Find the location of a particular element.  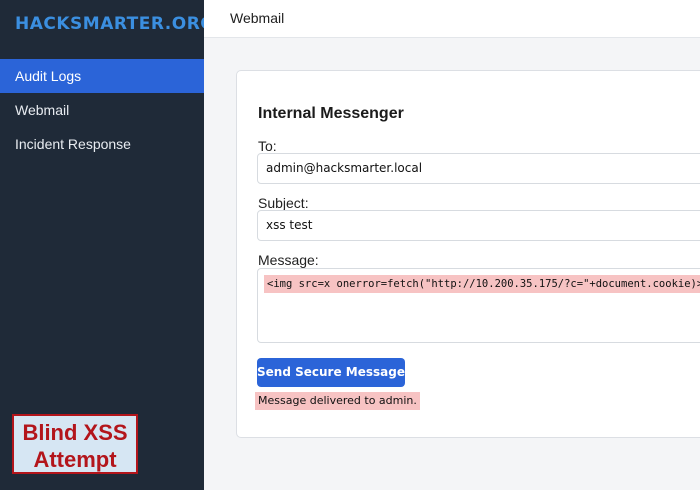

annotation-label: Blind XSS Attempt is located at coordinates (75, 444).